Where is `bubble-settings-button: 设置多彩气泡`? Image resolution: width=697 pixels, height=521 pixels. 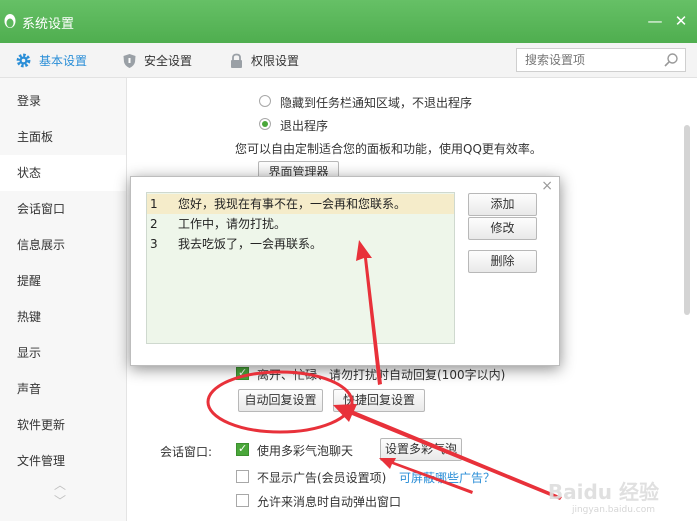 bubble-settings-button: 设置多彩气泡 is located at coordinates (421, 449).